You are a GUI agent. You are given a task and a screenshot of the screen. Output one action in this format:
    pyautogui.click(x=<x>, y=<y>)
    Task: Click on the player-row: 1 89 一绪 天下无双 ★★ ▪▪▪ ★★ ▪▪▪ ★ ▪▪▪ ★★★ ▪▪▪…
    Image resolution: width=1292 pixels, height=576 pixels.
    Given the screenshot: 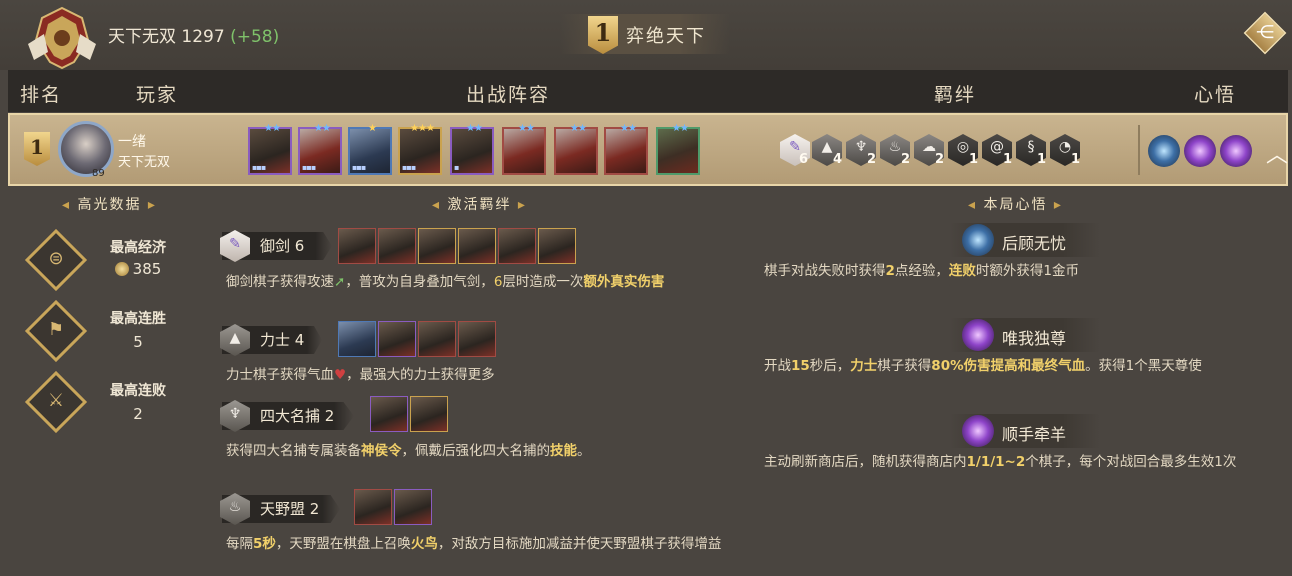 What is the action you would take?
    pyautogui.click(x=648, y=149)
    